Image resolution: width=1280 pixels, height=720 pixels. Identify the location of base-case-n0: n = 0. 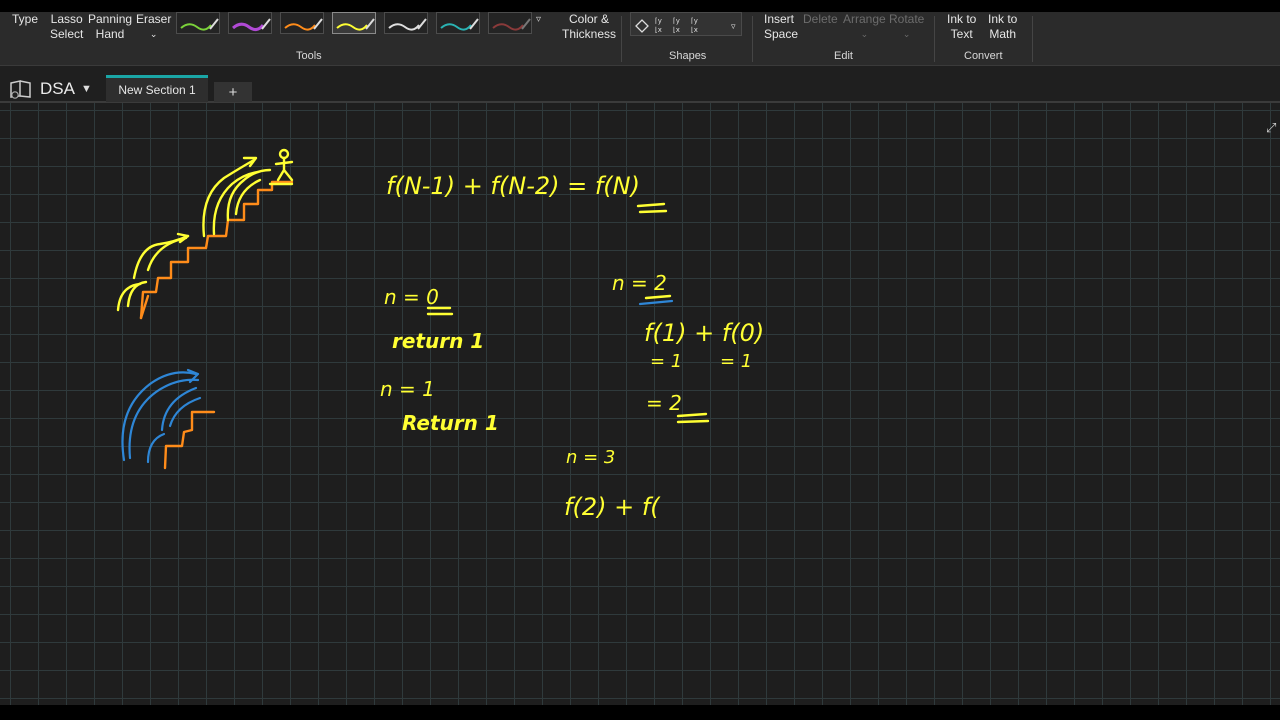
(411, 297).